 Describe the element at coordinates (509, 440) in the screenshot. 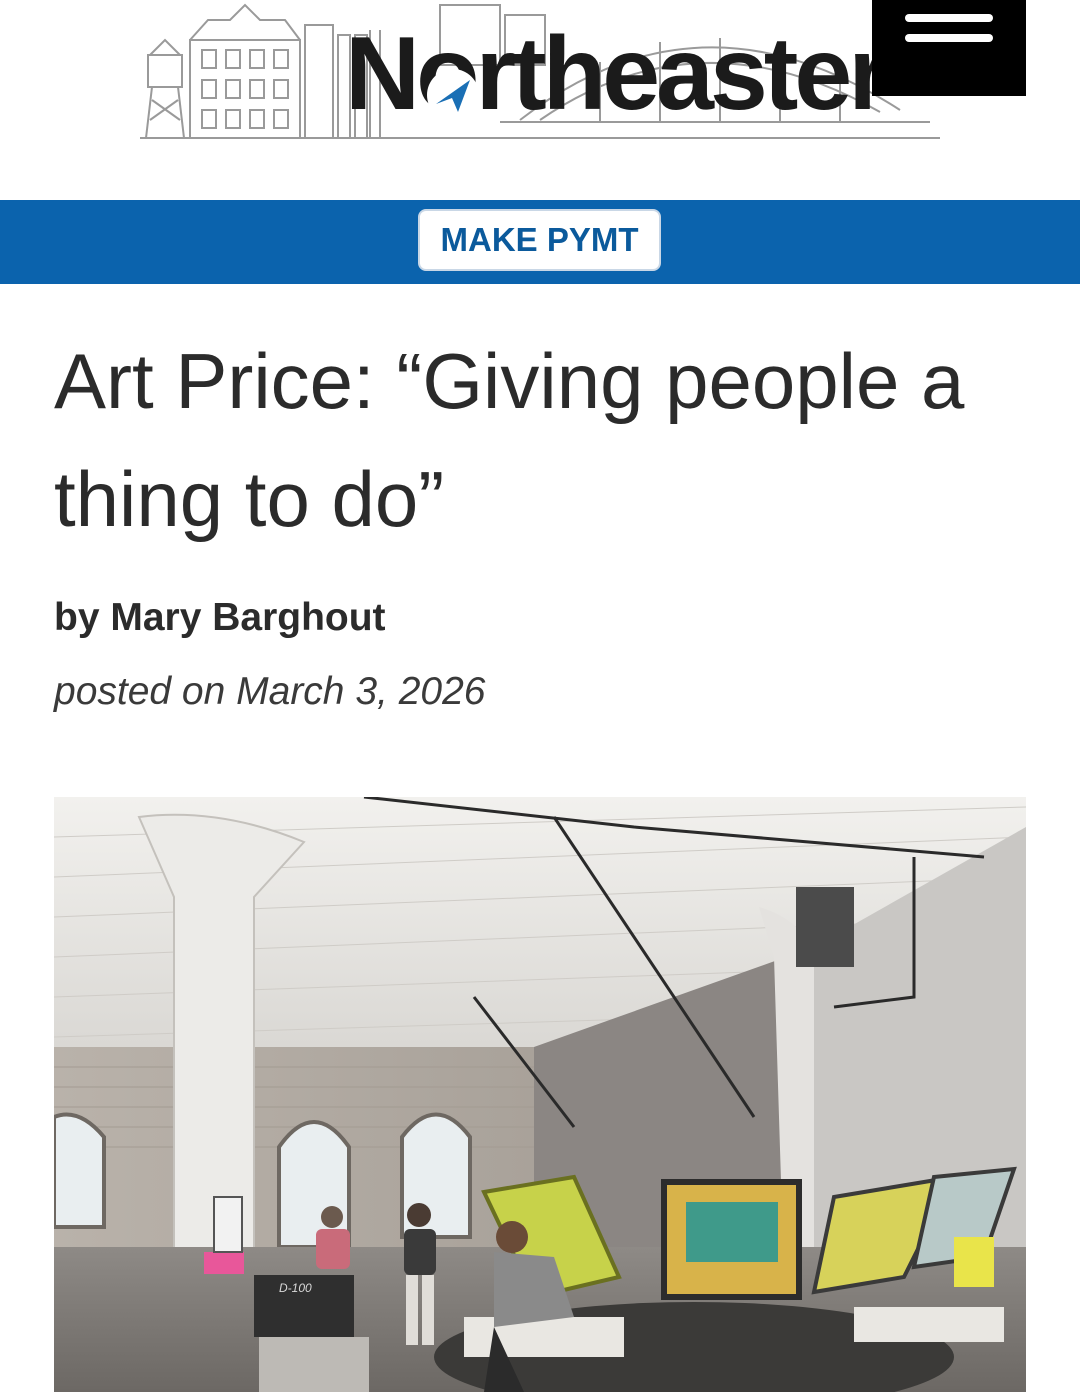

I see `article-headline: Art Price: “Giving people a thing to do”` at that location.